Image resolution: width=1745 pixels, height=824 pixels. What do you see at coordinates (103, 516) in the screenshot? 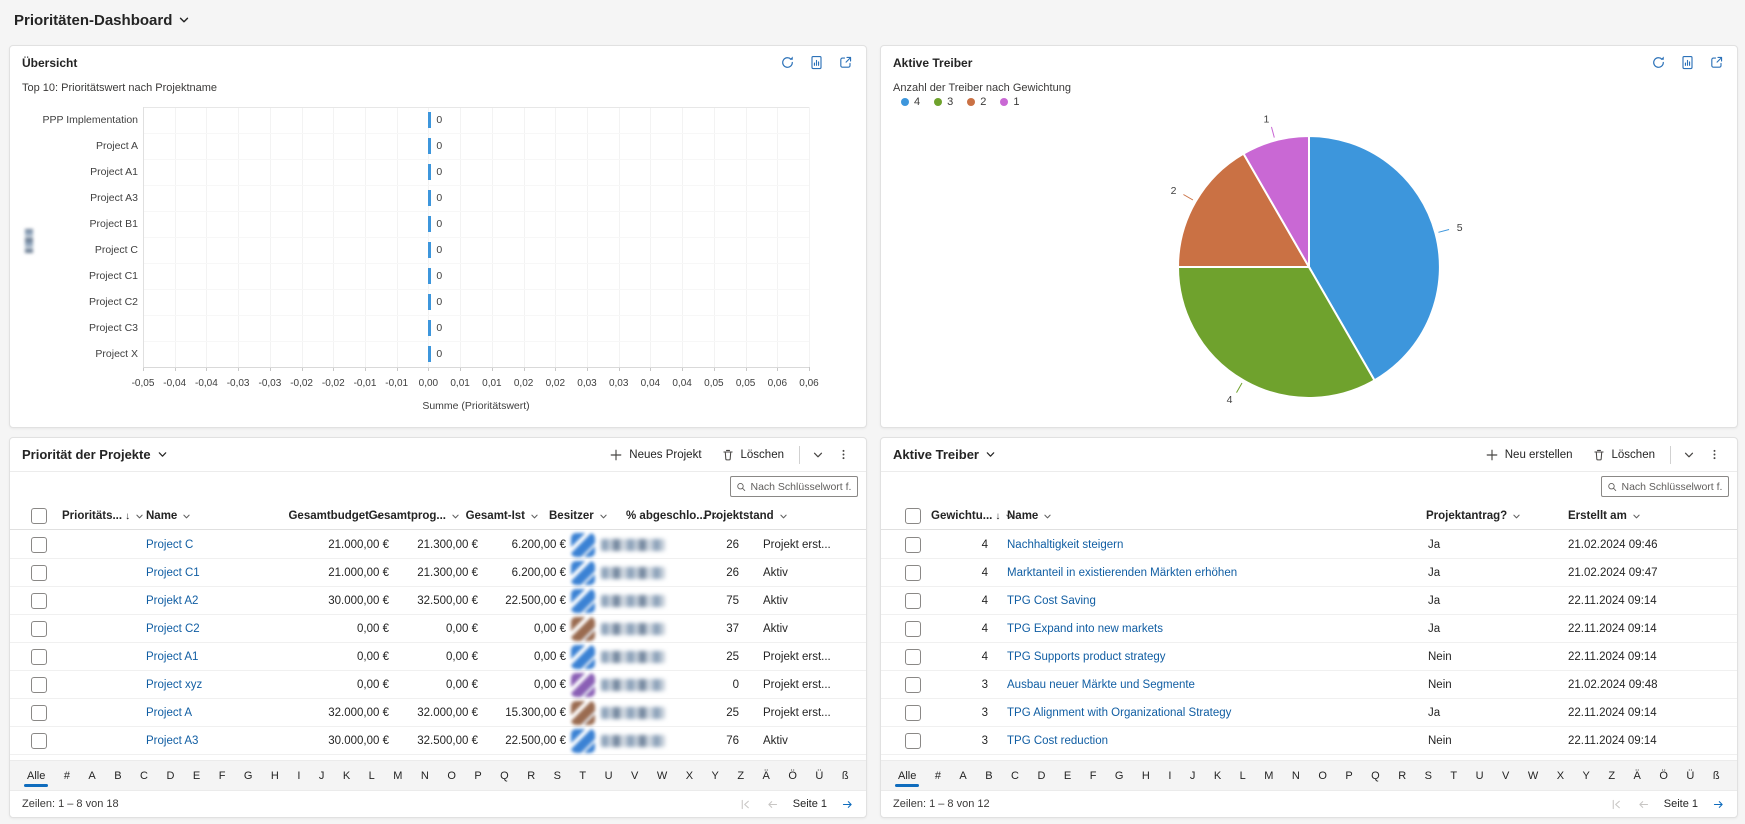
I see `column-header-priorit-ts-: Prioritäts... ↓` at bounding box center [103, 516].